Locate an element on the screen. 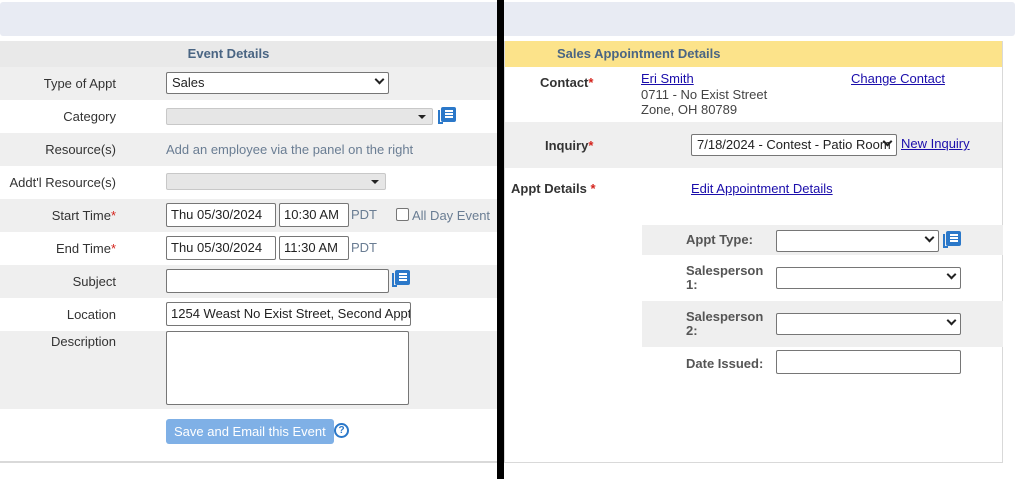 This screenshot has height=479, width=1017. start-time-label: Start Time* is located at coordinates (83, 215).